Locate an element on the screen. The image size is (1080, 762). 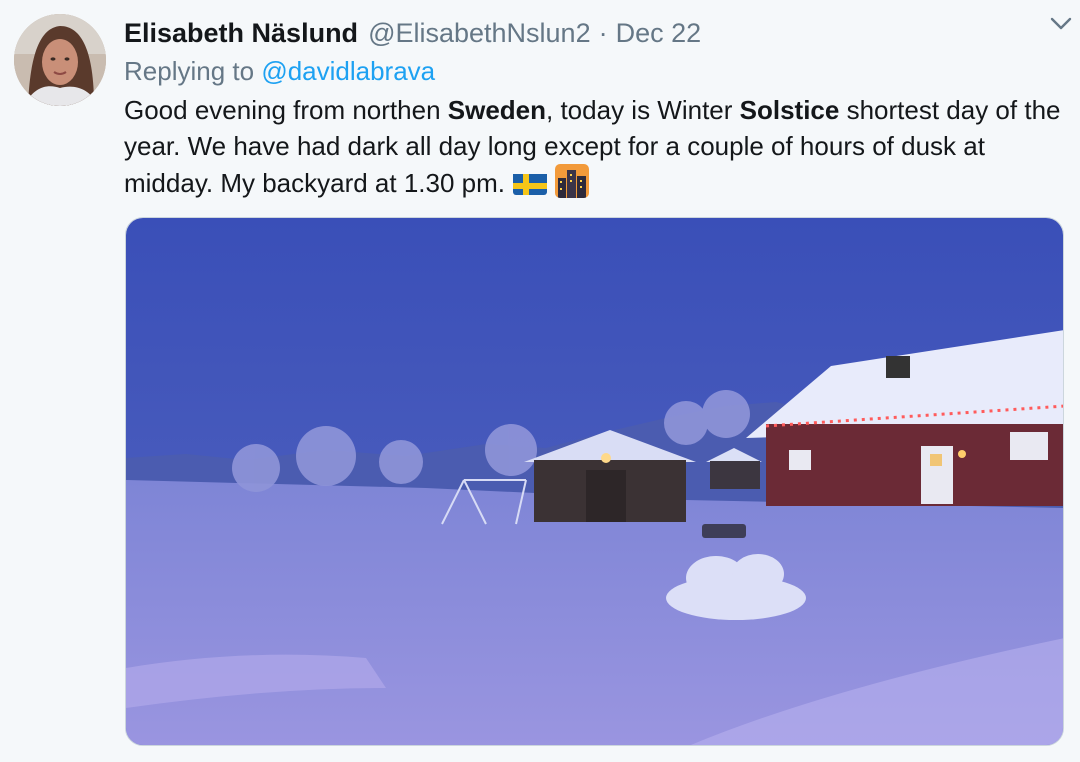
display-name: Elisabeth Näslund is located at coordinates (241, 33).